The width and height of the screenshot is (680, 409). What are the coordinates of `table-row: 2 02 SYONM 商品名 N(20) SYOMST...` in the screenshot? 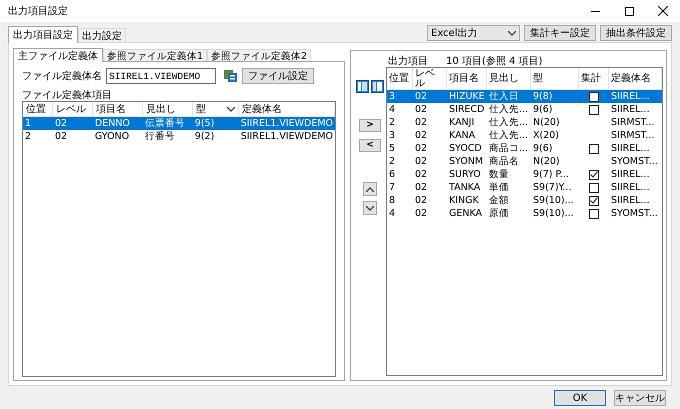 It's located at (524, 161).